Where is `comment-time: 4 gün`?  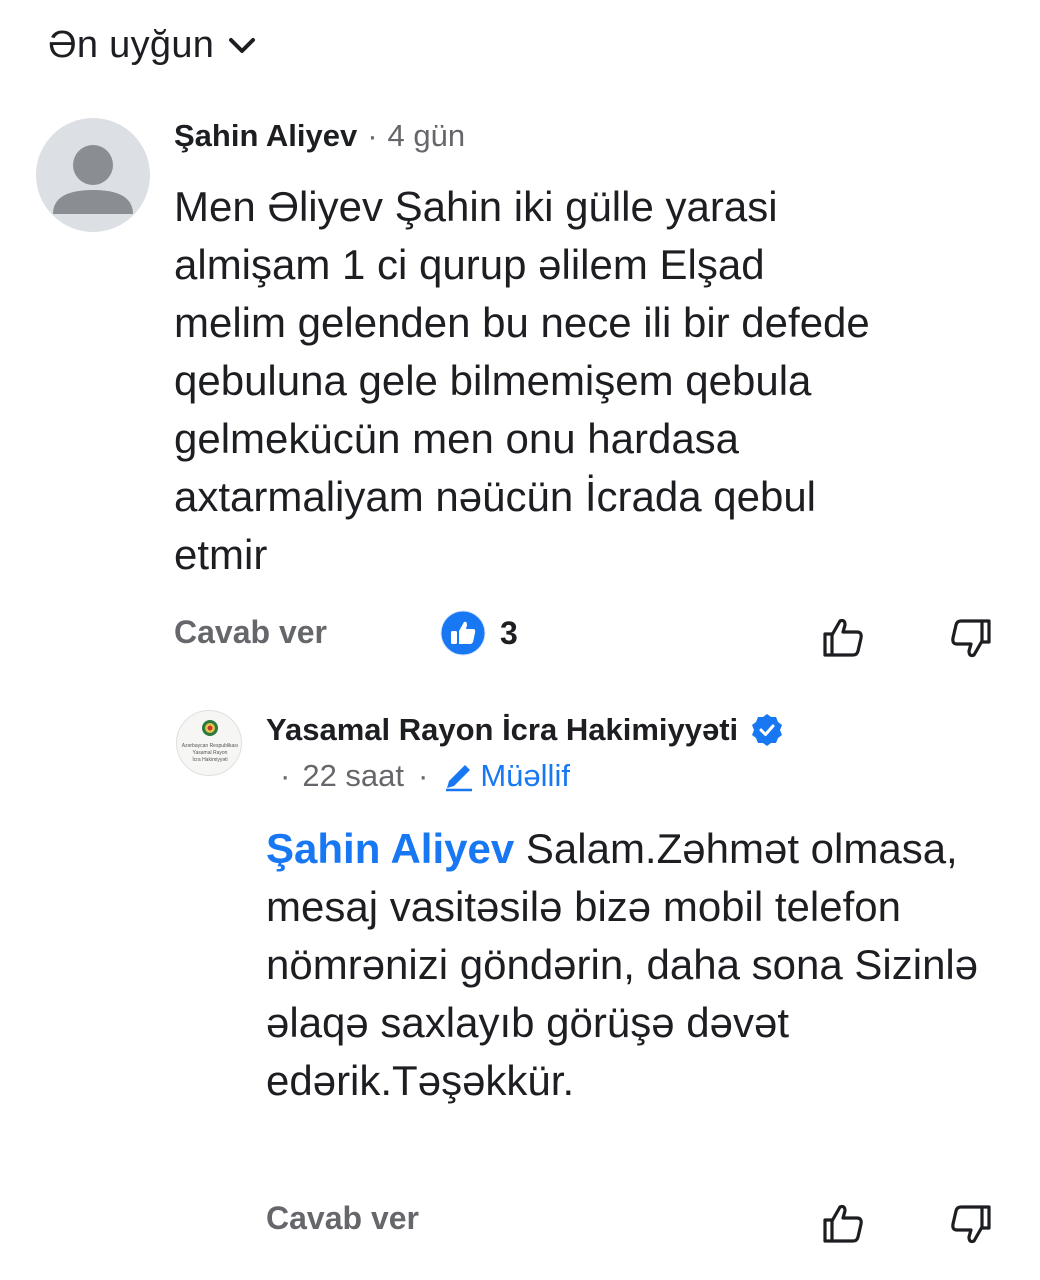 comment-time: 4 gün is located at coordinates (427, 136).